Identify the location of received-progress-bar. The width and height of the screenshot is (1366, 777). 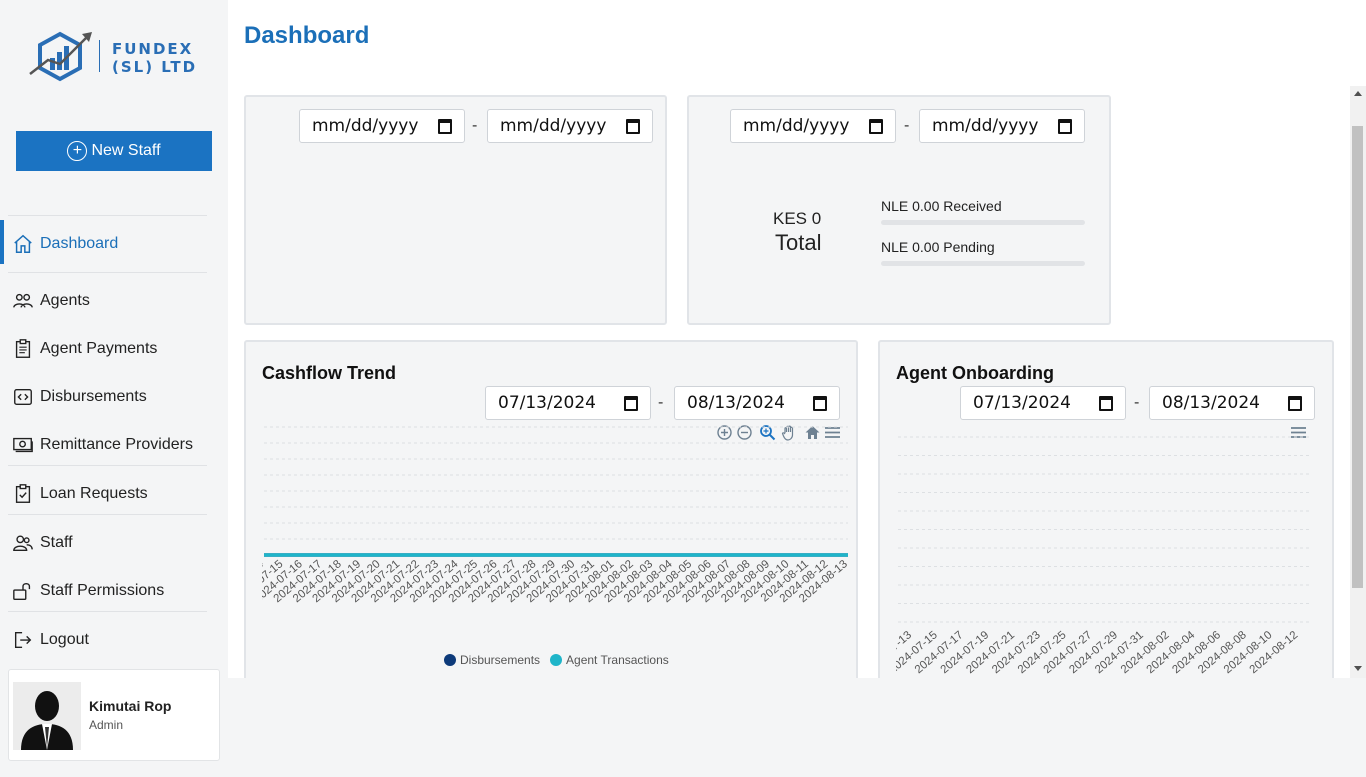
(983, 222).